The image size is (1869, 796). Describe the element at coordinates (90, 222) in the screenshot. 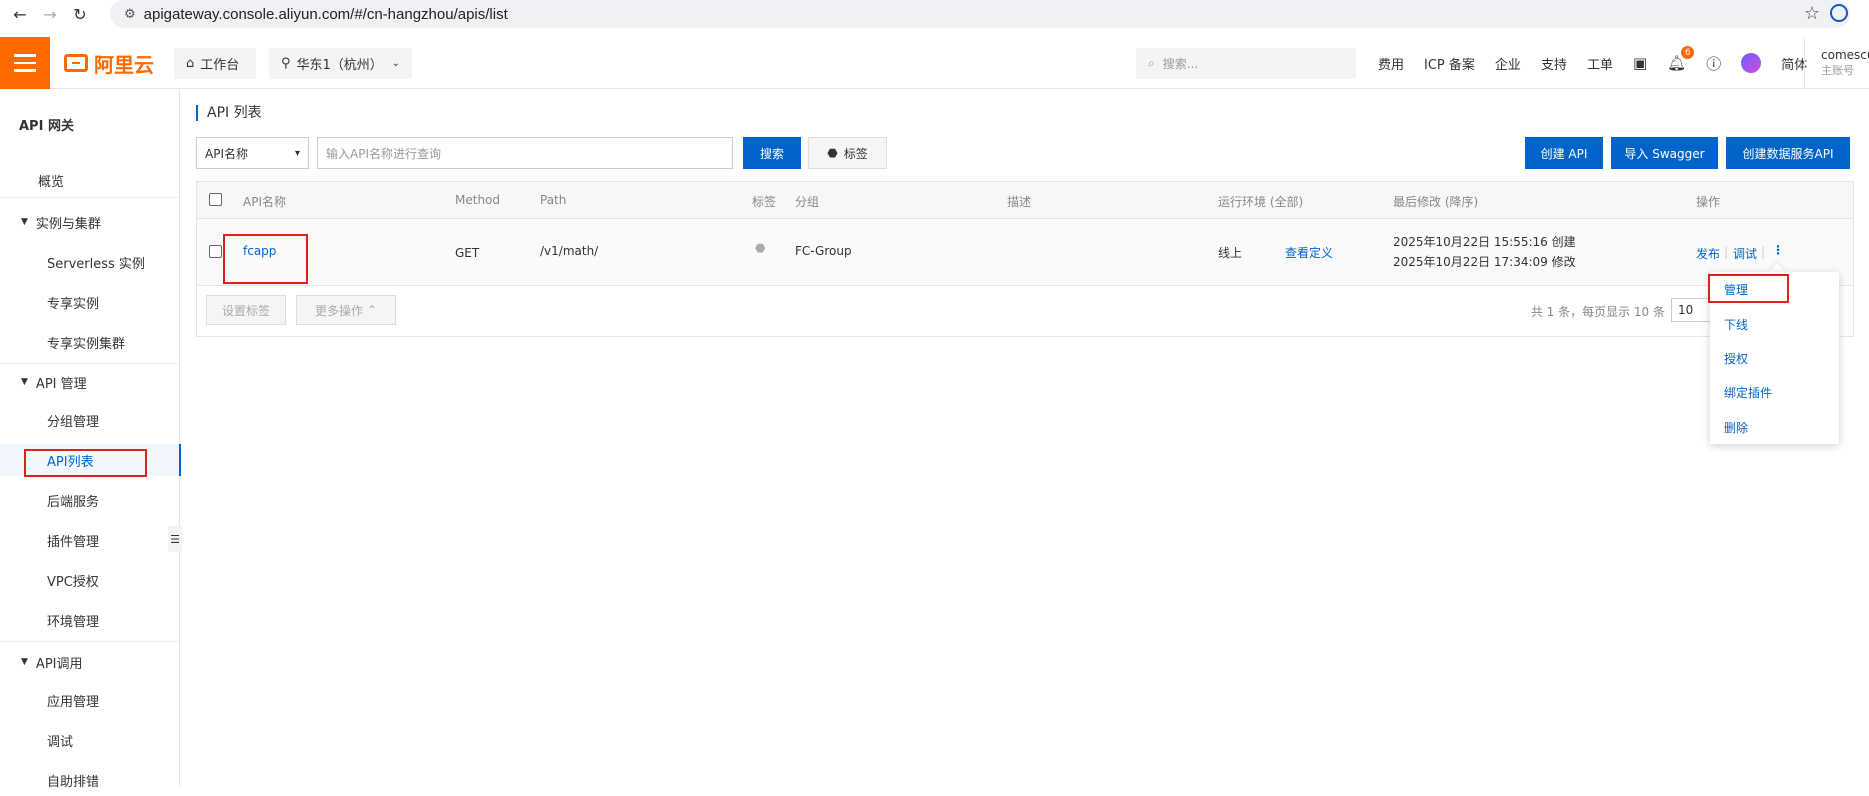

I see `sidebar-group-instances: ▼ 实例与集群` at that location.